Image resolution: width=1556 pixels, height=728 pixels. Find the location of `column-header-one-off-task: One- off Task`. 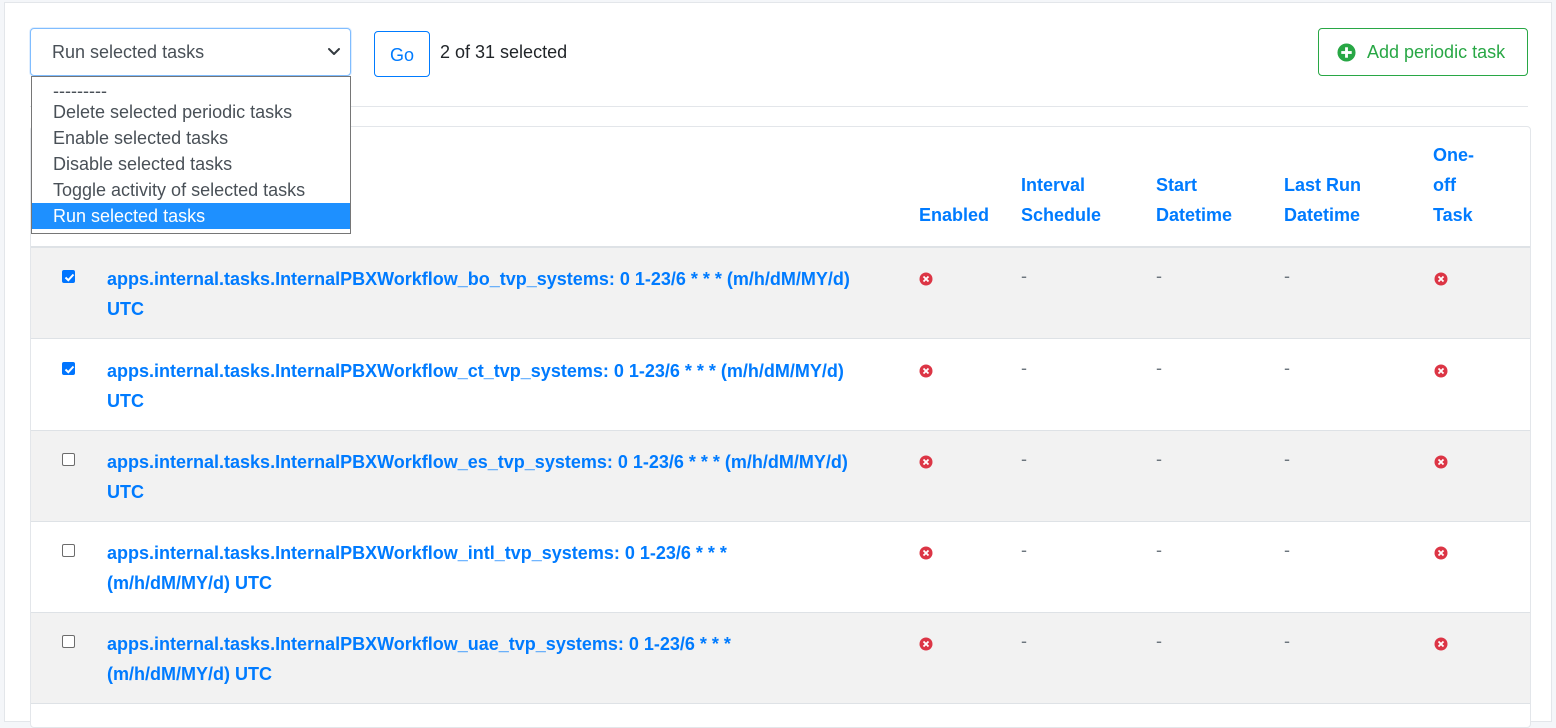

column-header-one-off-task: One- off Task is located at coordinates (1453, 185).